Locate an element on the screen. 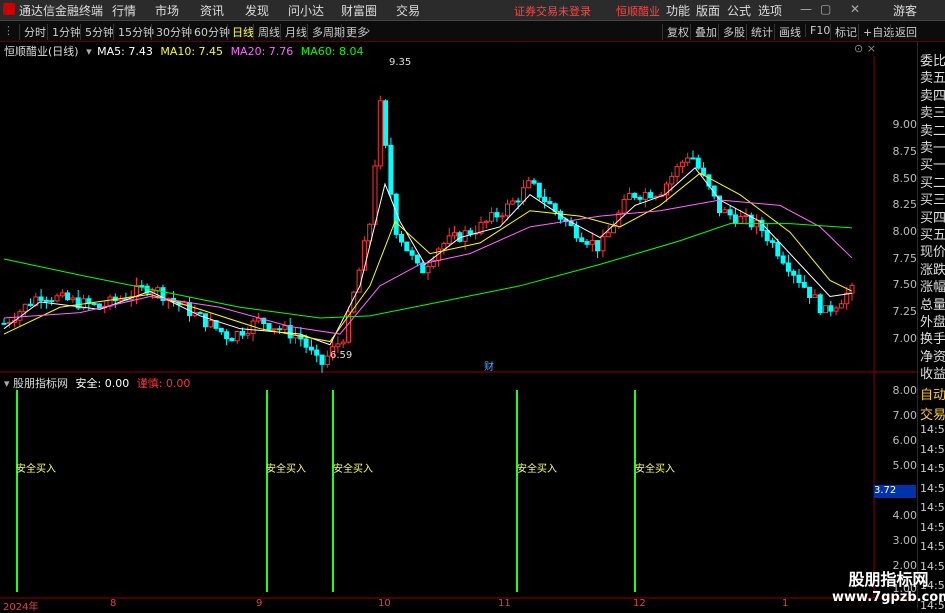 The width and height of the screenshot is (945, 613). restore-icon: ▢ is located at coordinates (825, 9).